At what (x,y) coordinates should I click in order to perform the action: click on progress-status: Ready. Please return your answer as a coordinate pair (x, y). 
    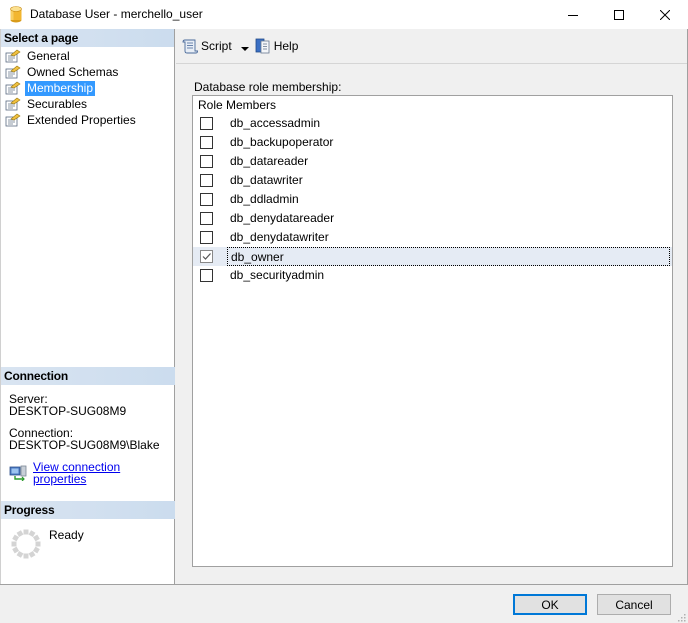
    Looking at the image, I should click on (66, 535).